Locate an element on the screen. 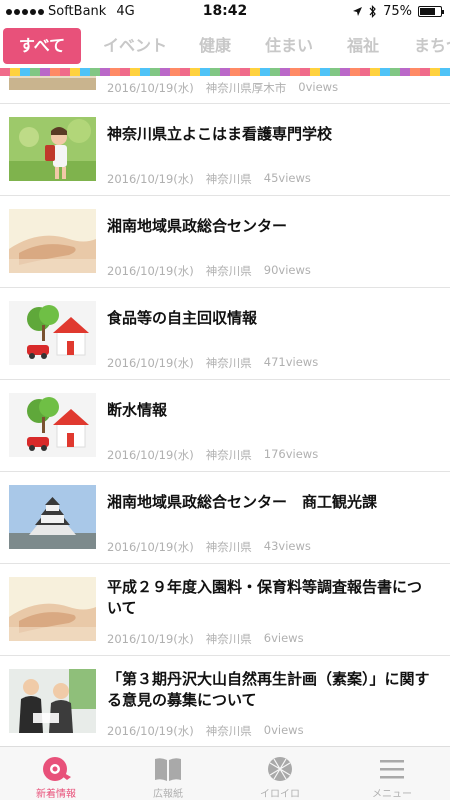 The height and width of the screenshot is (800, 450). article-title: 湘南地域県政総合センター 商工観光課 is located at coordinates (242, 502).